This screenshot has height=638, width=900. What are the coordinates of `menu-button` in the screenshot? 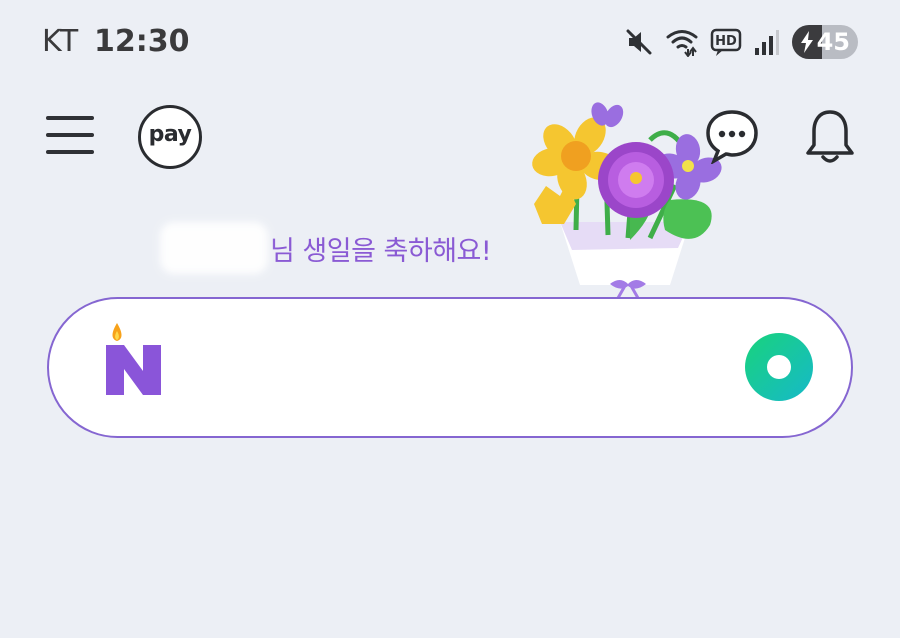 It's located at (70, 135).